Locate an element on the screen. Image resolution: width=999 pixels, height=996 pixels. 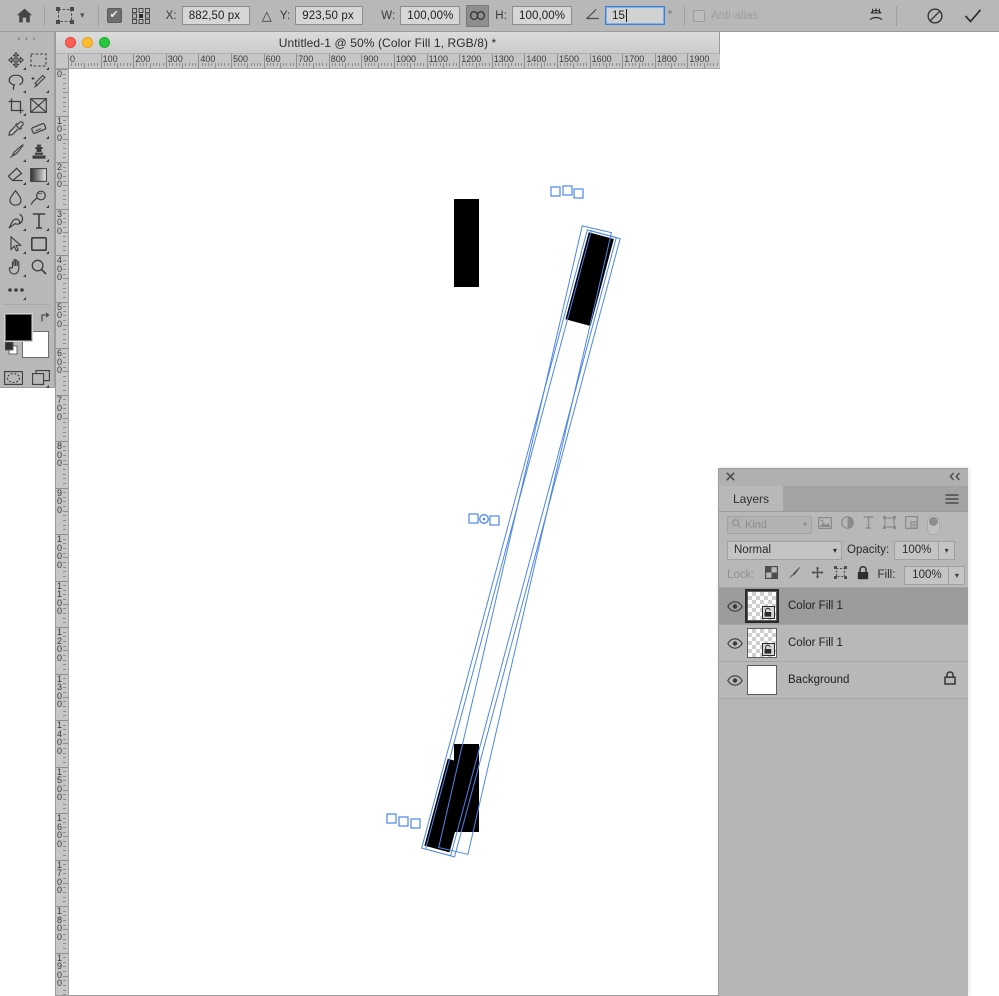
height-input: 100,00% is located at coordinates (542, 15).